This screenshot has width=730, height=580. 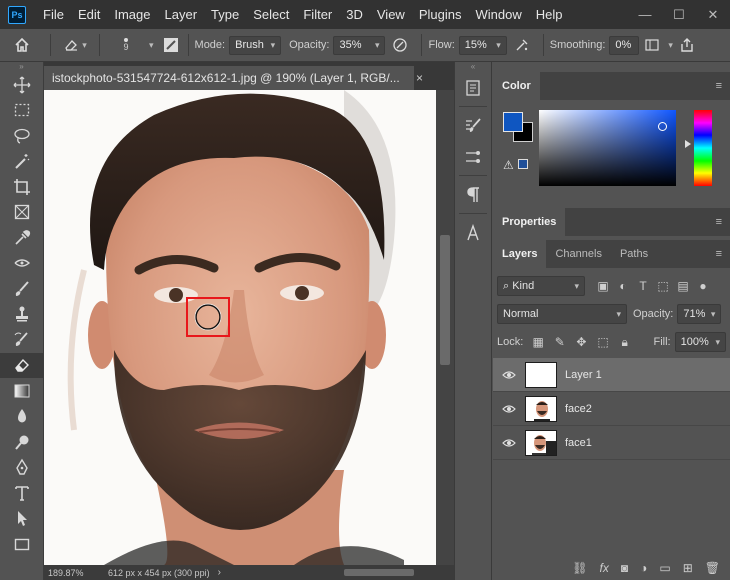 What do you see at coordinates (22, 136) in the screenshot?
I see `lasso-tool-icon` at bounding box center [22, 136].